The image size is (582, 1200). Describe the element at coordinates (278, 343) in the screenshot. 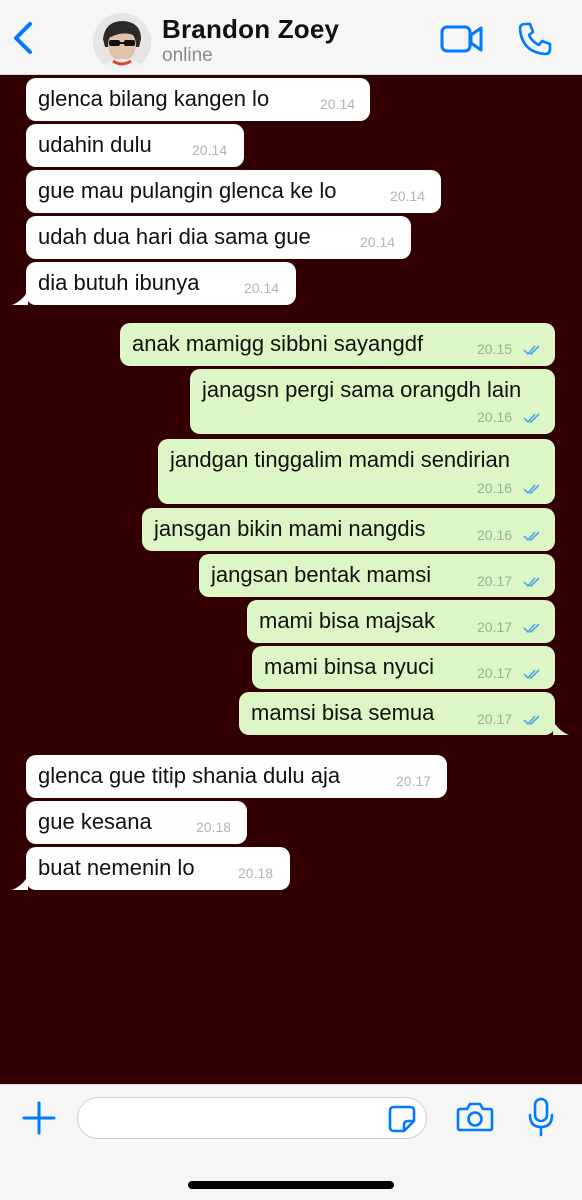

I see `message-text: anak mamigg sibbni sayangdf` at that location.